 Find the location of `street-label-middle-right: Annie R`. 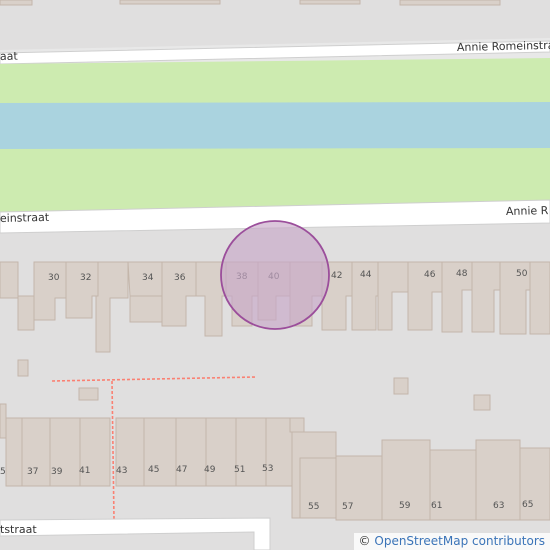

street-label-middle-right: Annie R is located at coordinates (527, 211).